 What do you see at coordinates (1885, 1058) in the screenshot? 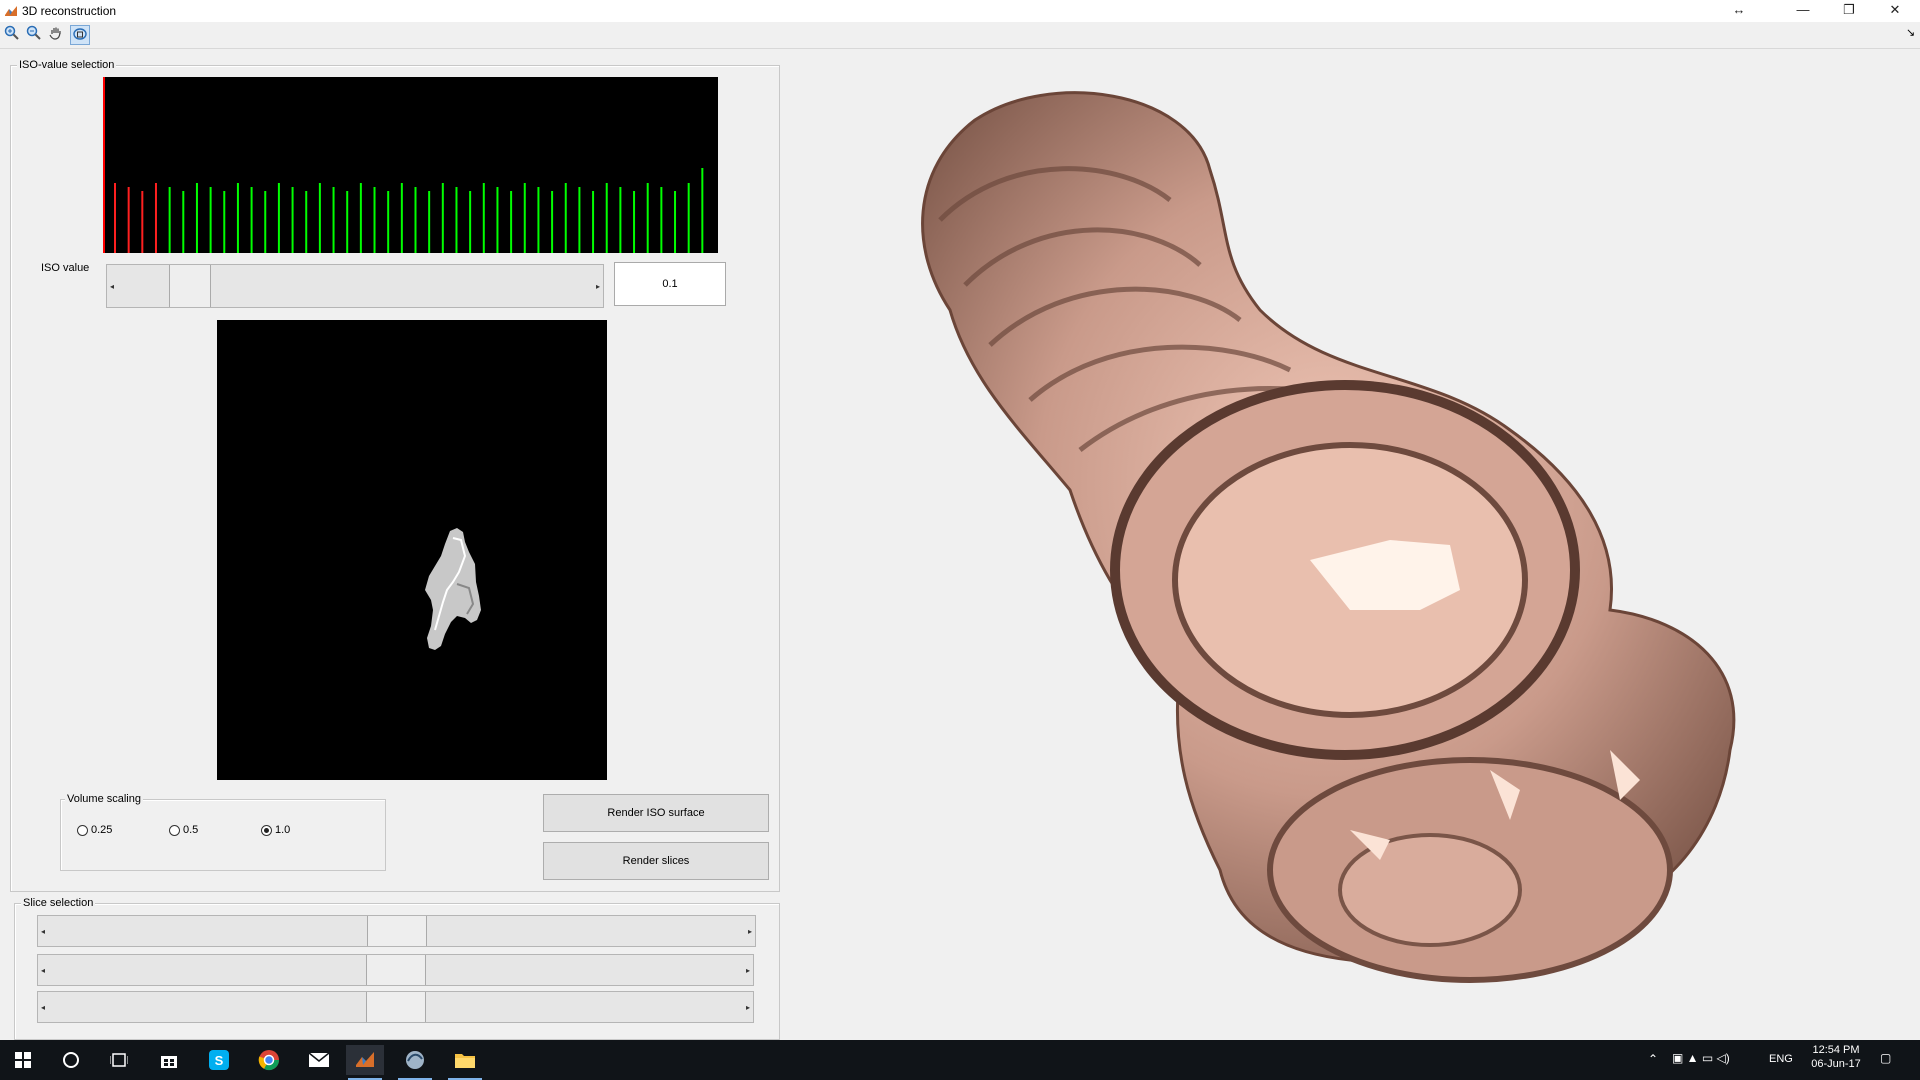
I see `action-center-icon: ▢` at bounding box center [1885, 1058].